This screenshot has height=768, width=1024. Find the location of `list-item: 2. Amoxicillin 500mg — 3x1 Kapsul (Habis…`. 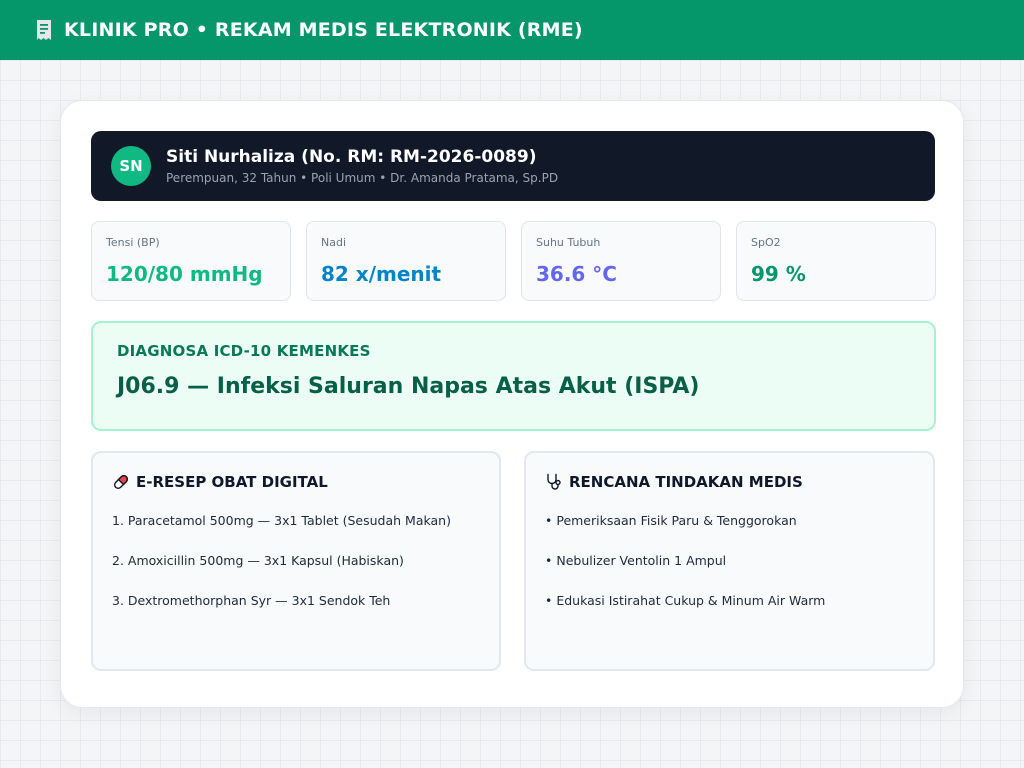

list-item: 2. Amoxicillin 500mg — 3x1 Kapsul (Habis… is located at coordinates (258, 560).